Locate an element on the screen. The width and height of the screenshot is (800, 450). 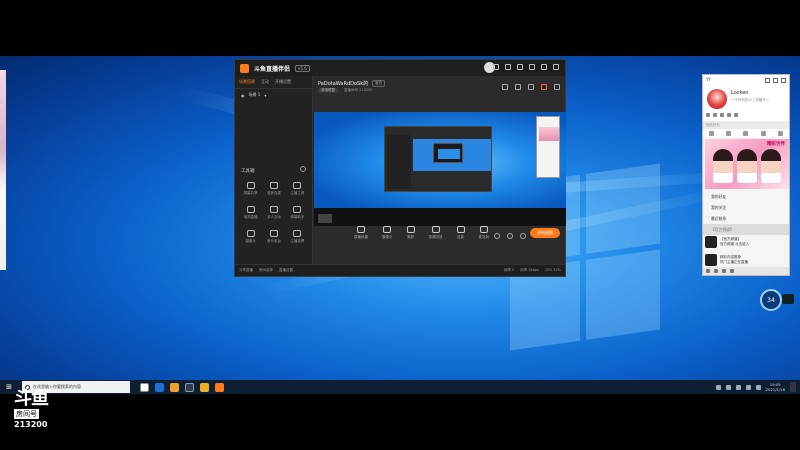
chevron-down-icon: ▾ is located at coordinates (265, 95).